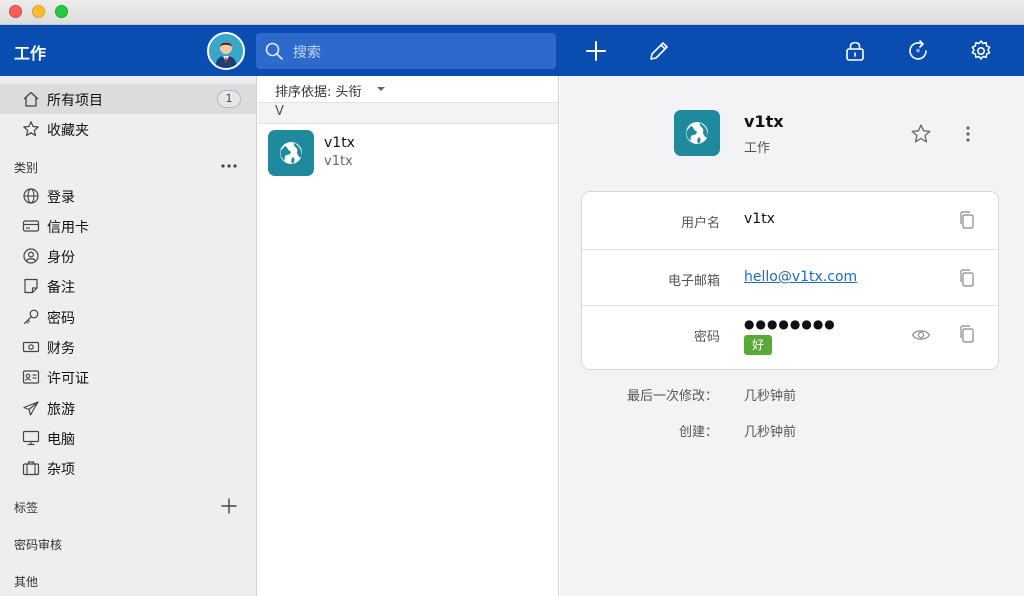  Describe the element at coordinates (800, 277) in the screenshot. I see `email-link: hello@v1tx.com` at that location.